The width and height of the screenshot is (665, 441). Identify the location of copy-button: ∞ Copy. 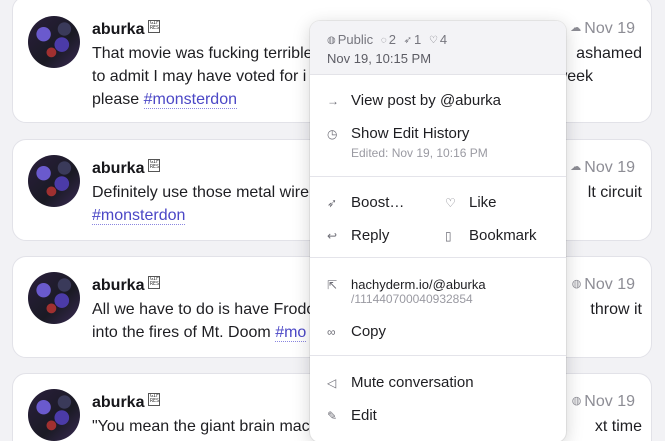
(356, 334).